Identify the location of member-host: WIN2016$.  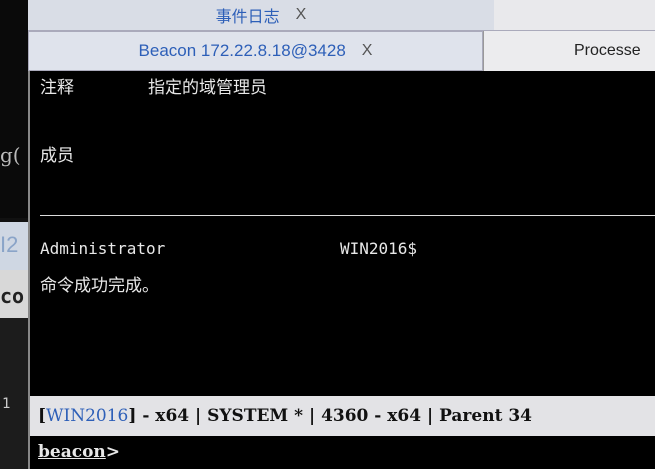
(379, 248).